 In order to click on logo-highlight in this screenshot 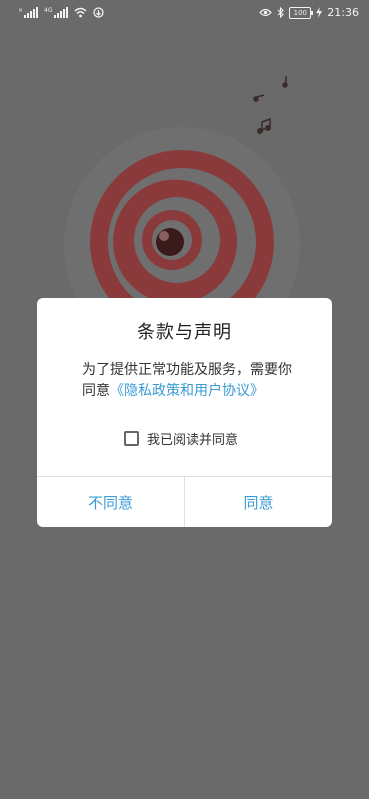, I will do `click(164, 236)`.